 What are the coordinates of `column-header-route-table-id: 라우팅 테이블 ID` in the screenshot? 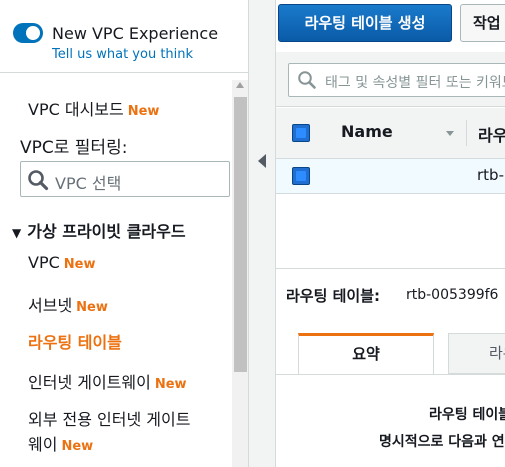 It's located at (491, 134).